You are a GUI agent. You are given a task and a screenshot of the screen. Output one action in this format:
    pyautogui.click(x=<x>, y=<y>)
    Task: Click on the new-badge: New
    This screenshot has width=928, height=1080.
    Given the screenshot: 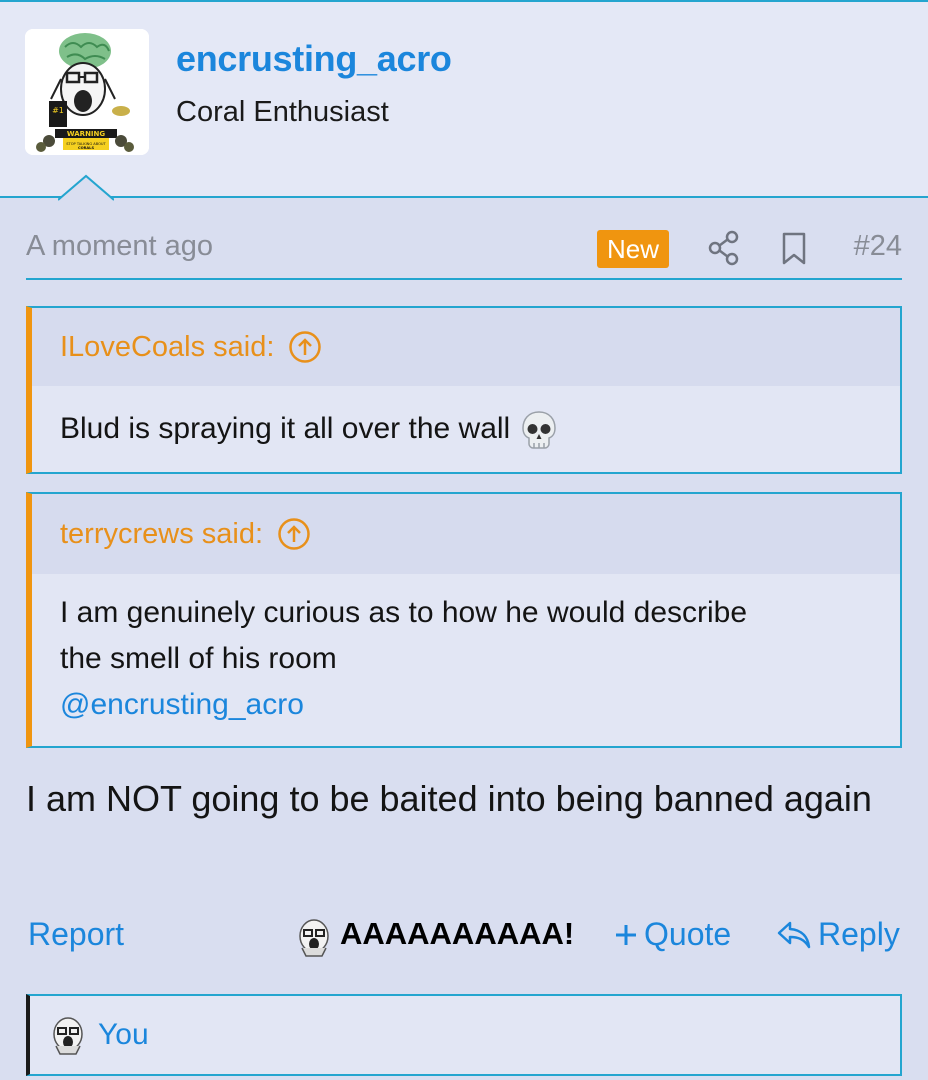 What is the action you would take?
    pyautogui.click(x=633, y=249)
    